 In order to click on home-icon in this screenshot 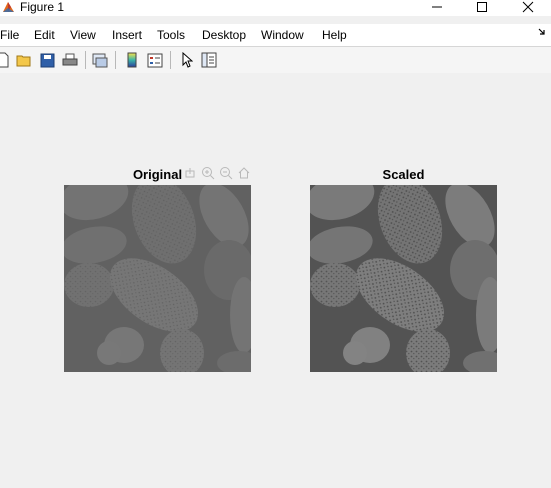, I will do `click(244, 173)`.